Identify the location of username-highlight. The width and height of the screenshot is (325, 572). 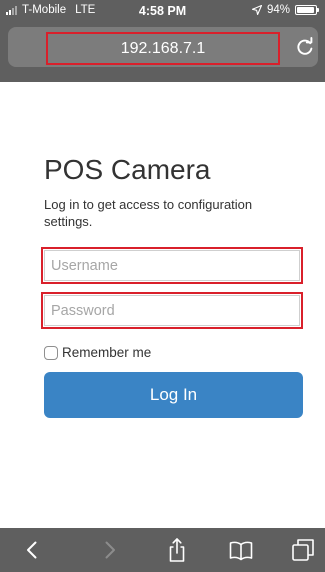
(172, 265).